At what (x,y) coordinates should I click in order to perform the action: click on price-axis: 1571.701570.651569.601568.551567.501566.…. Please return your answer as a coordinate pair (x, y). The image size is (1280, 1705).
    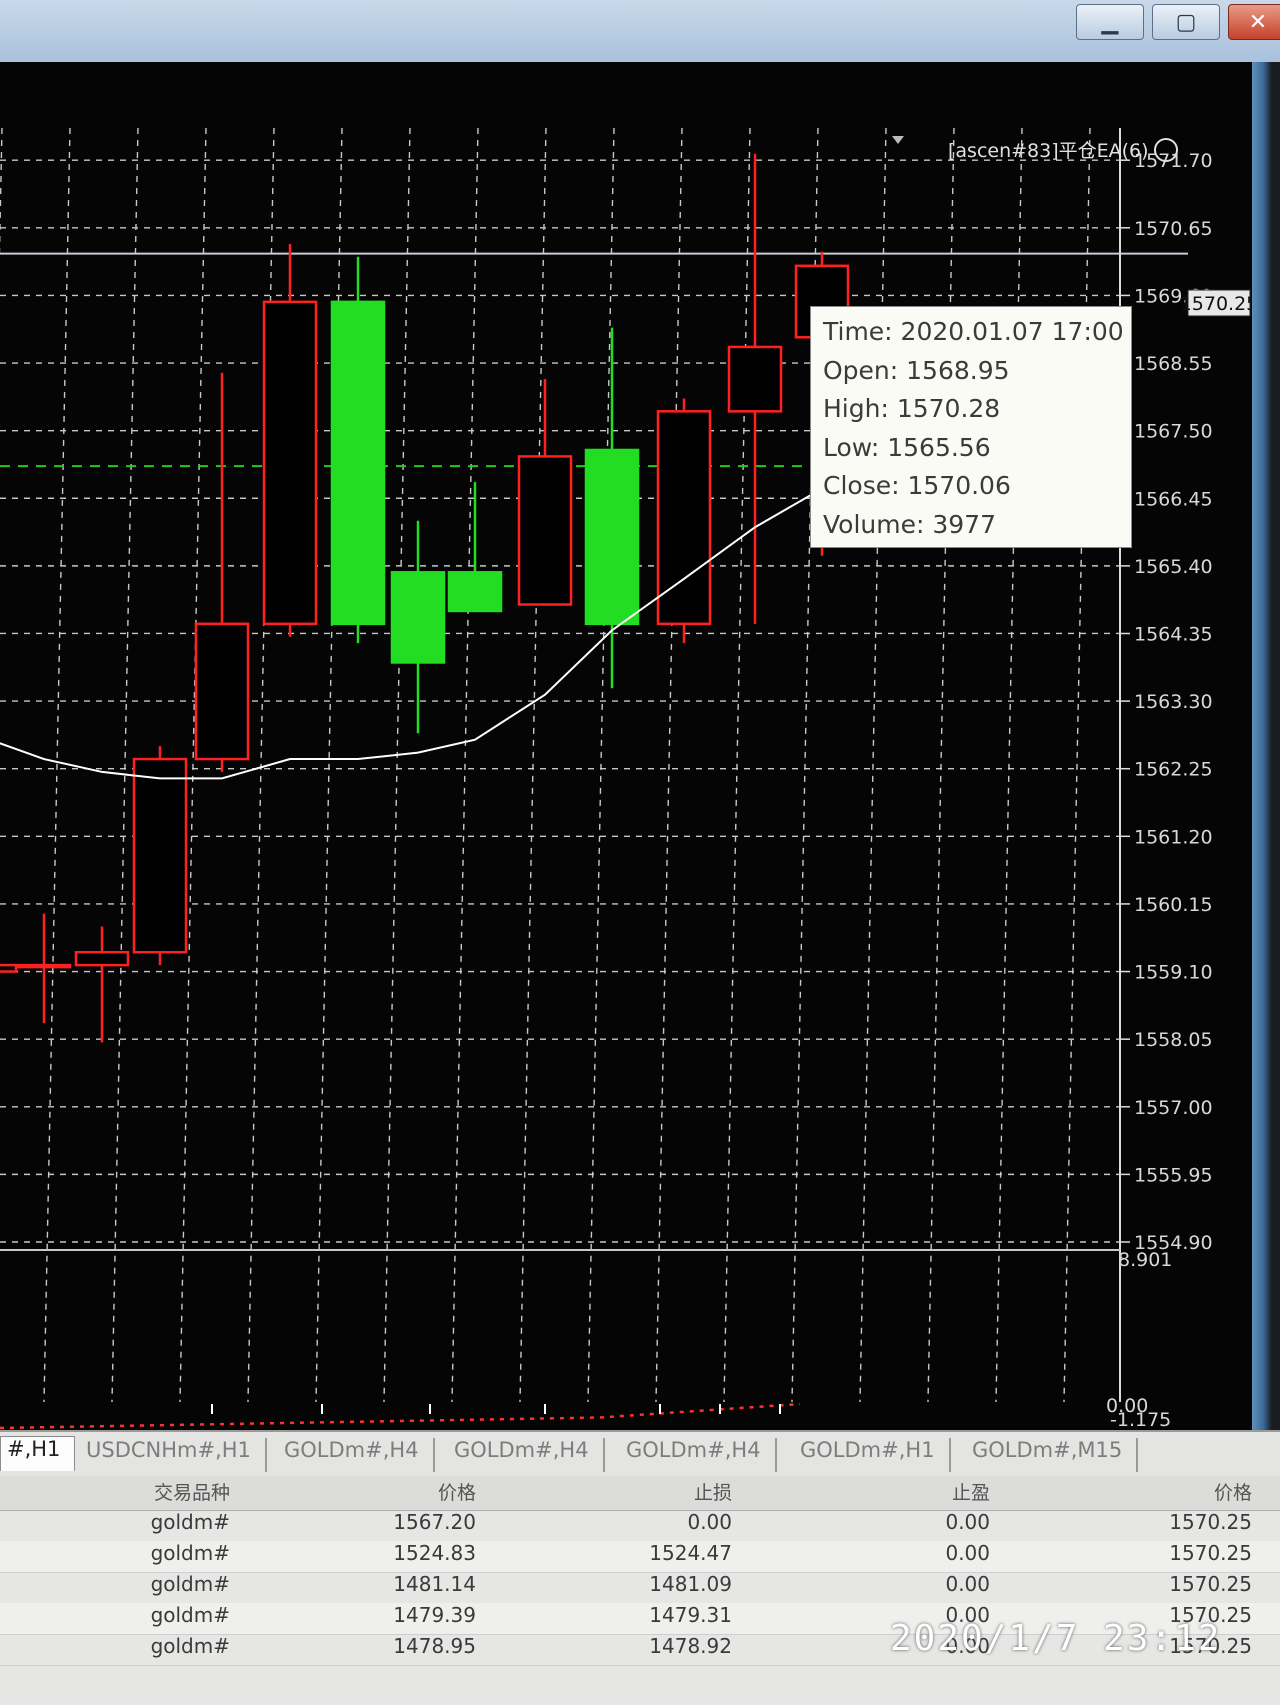
    Looking at the image, I should click on (1166, 765).